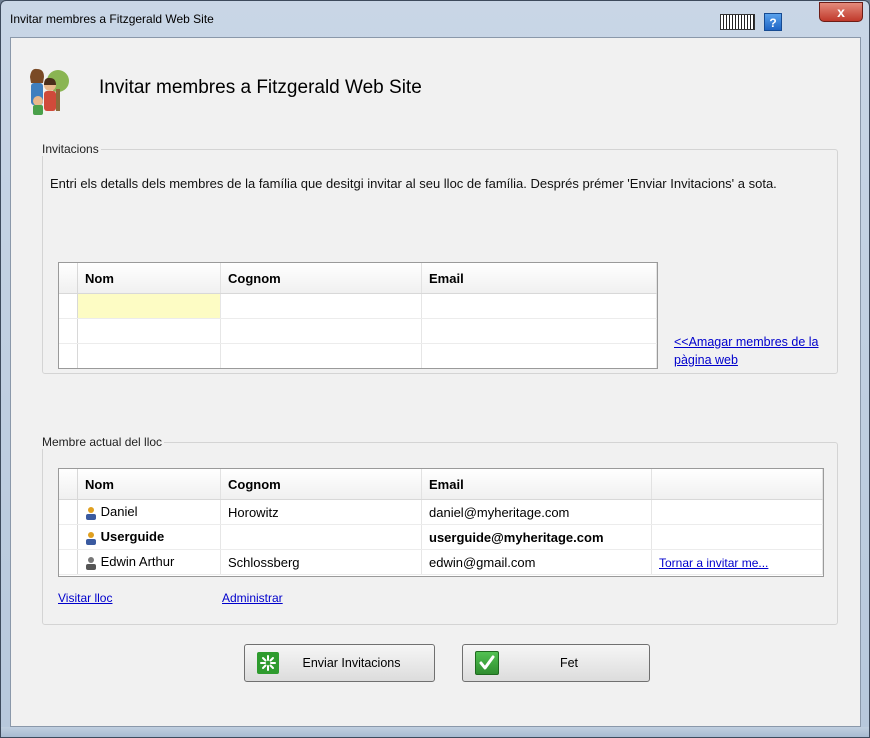 This screenshot has height=738, width=870. Describe the element at coordinates (252, 598) in the screenshot. I see `administer-link: Administrar` at that location.